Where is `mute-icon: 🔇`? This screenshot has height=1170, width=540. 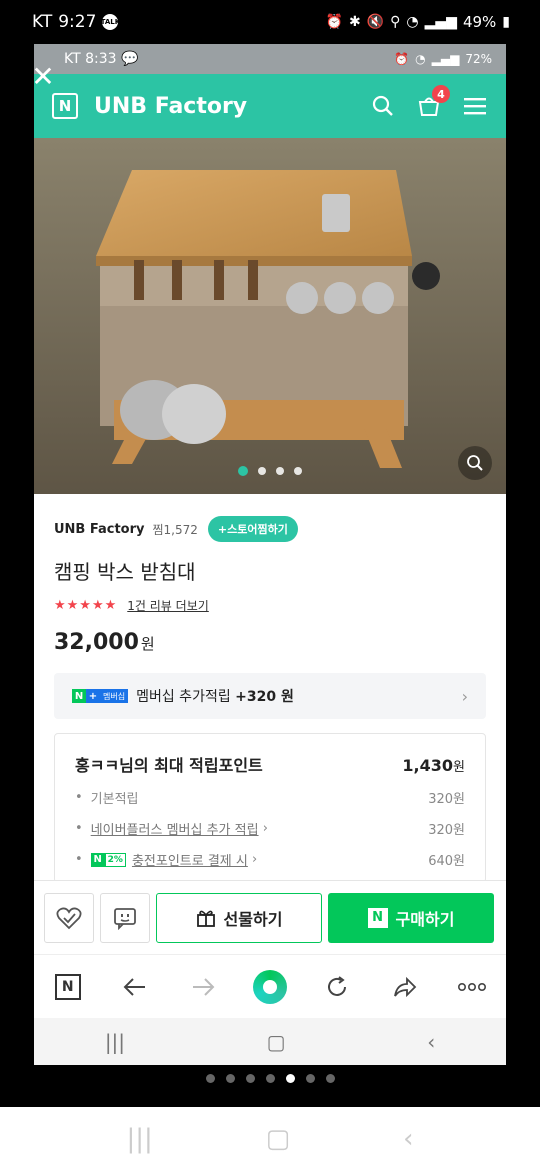 mute-icon: 🔇 is located at coordinates (375, 22).